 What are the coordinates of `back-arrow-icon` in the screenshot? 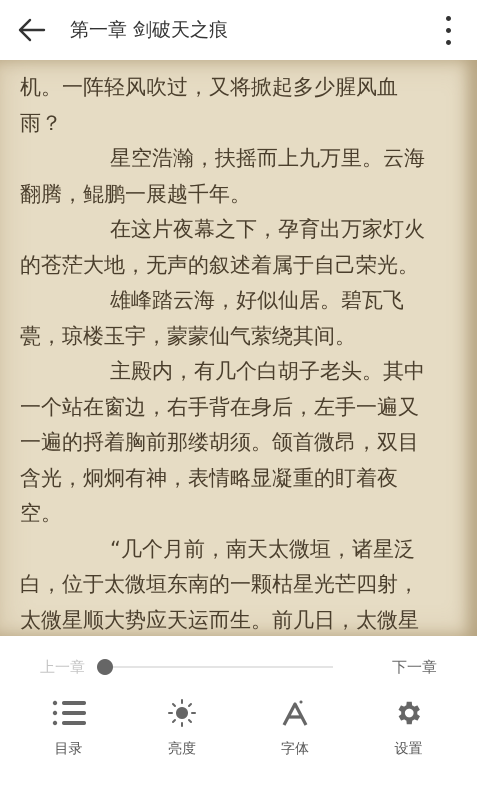 It's located at (32, 30).